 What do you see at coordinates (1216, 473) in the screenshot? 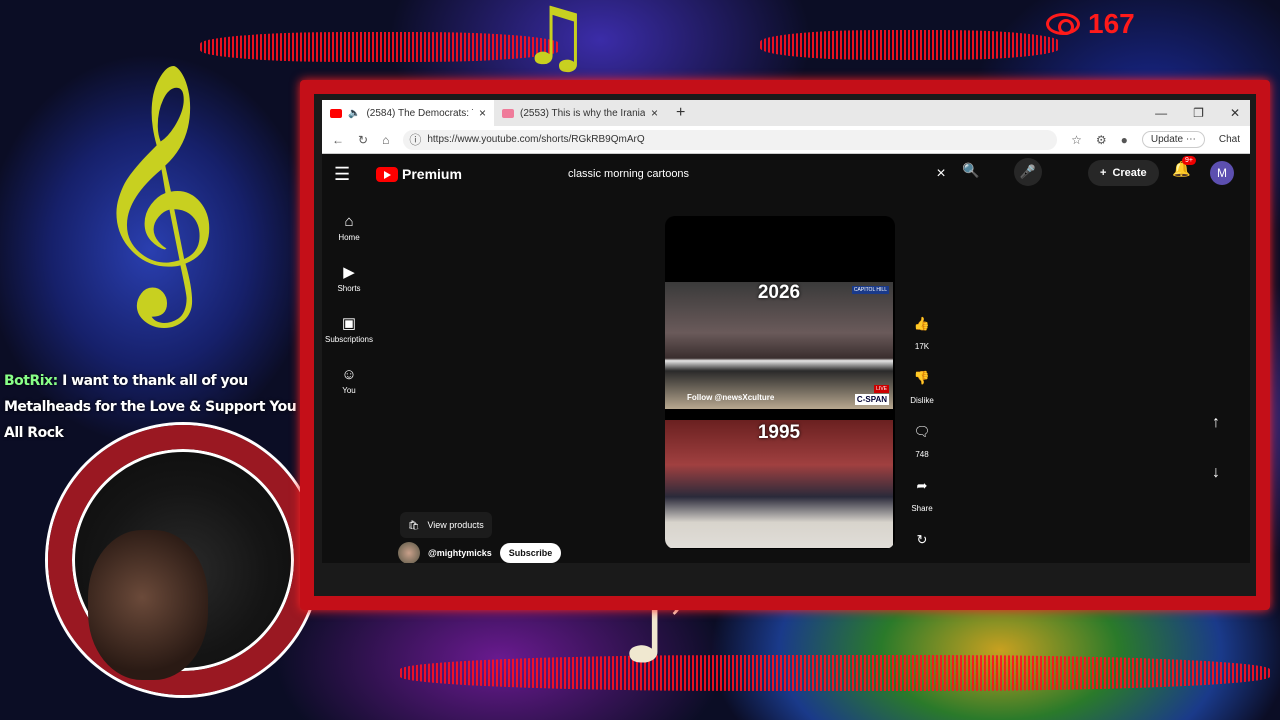
I see `next-short-arrow-down-icon: ↓` at bounding box center [1216, 473].